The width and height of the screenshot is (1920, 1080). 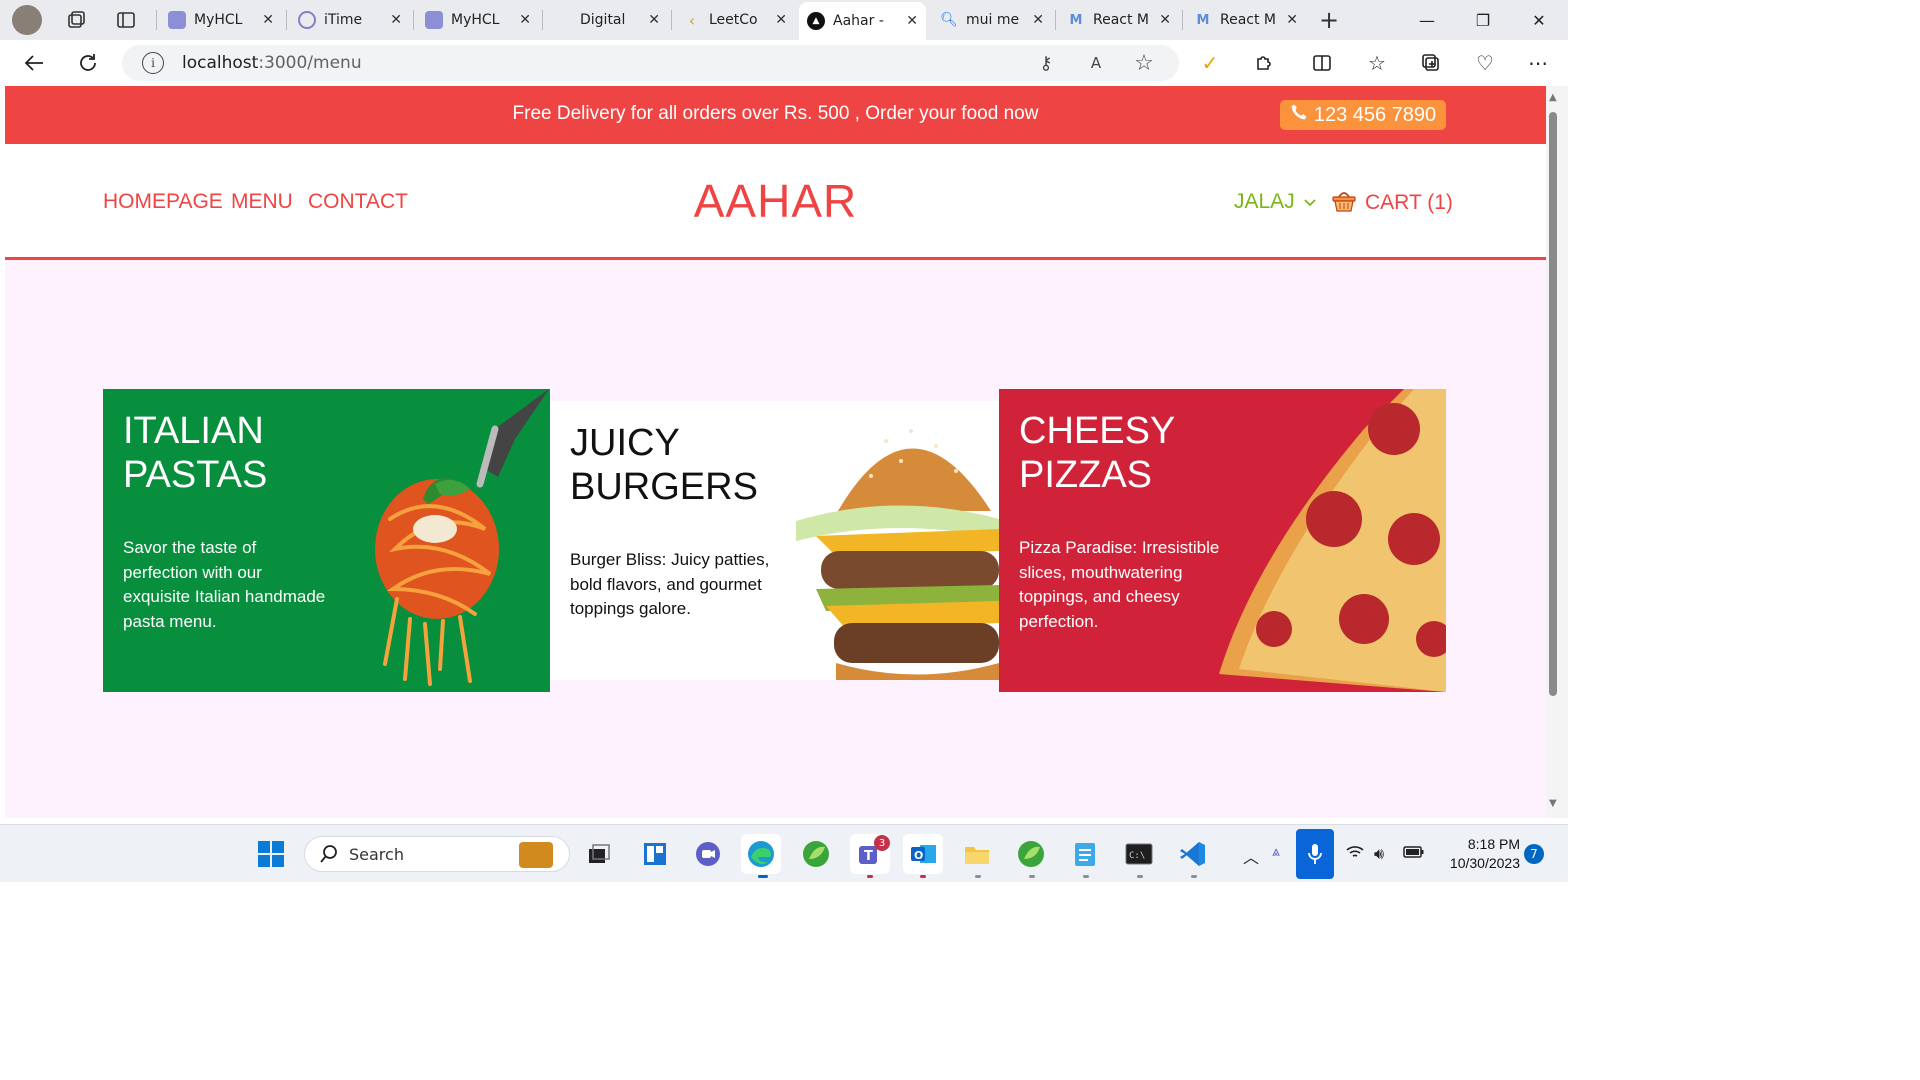 What do you see at coordinates (735, 20) in the screenshot?
I see `browser-tab: ‹ LeetCo ✕` at bounding box center [735, 20].